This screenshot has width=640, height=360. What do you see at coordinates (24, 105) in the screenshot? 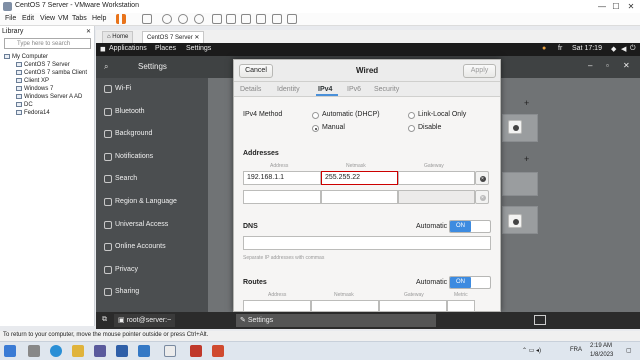
I see `tree-vm-item: DC` at bounding box center [24, 105].